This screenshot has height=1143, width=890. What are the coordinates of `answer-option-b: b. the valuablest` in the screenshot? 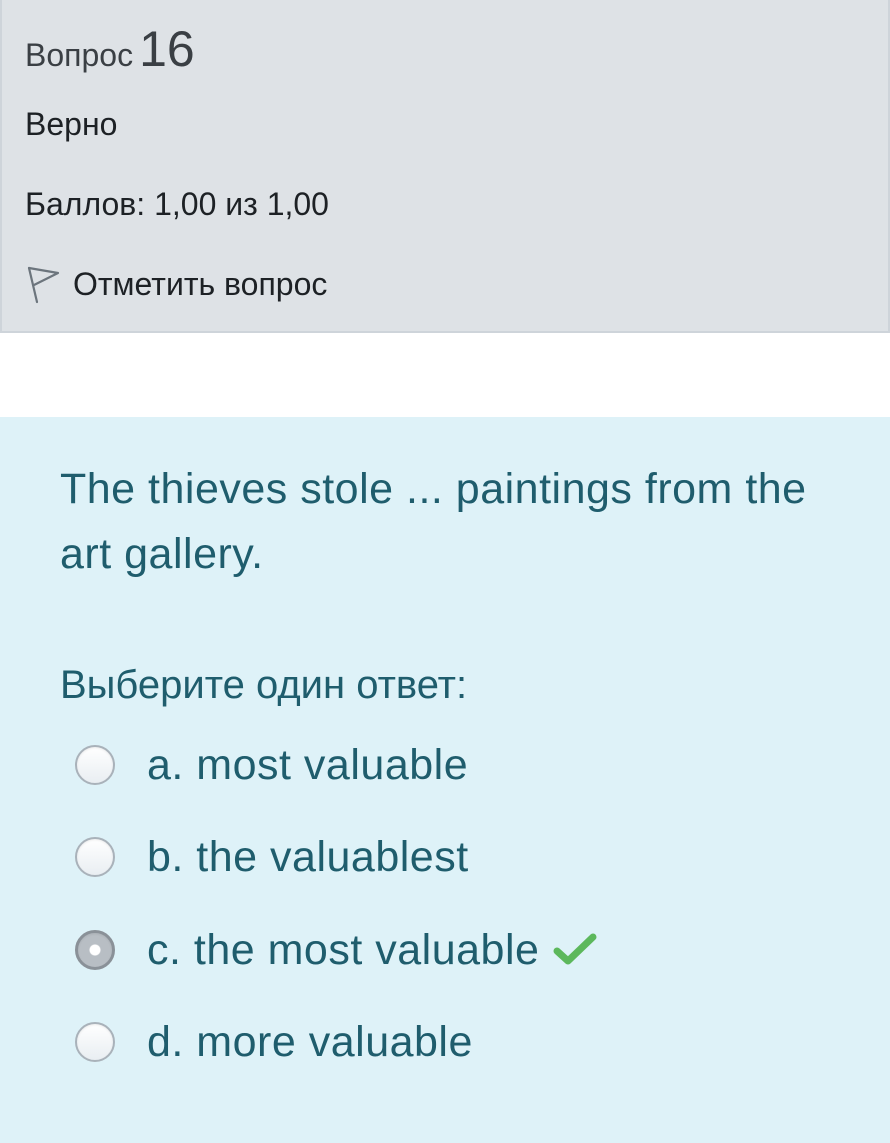 It's located at (272, 857).